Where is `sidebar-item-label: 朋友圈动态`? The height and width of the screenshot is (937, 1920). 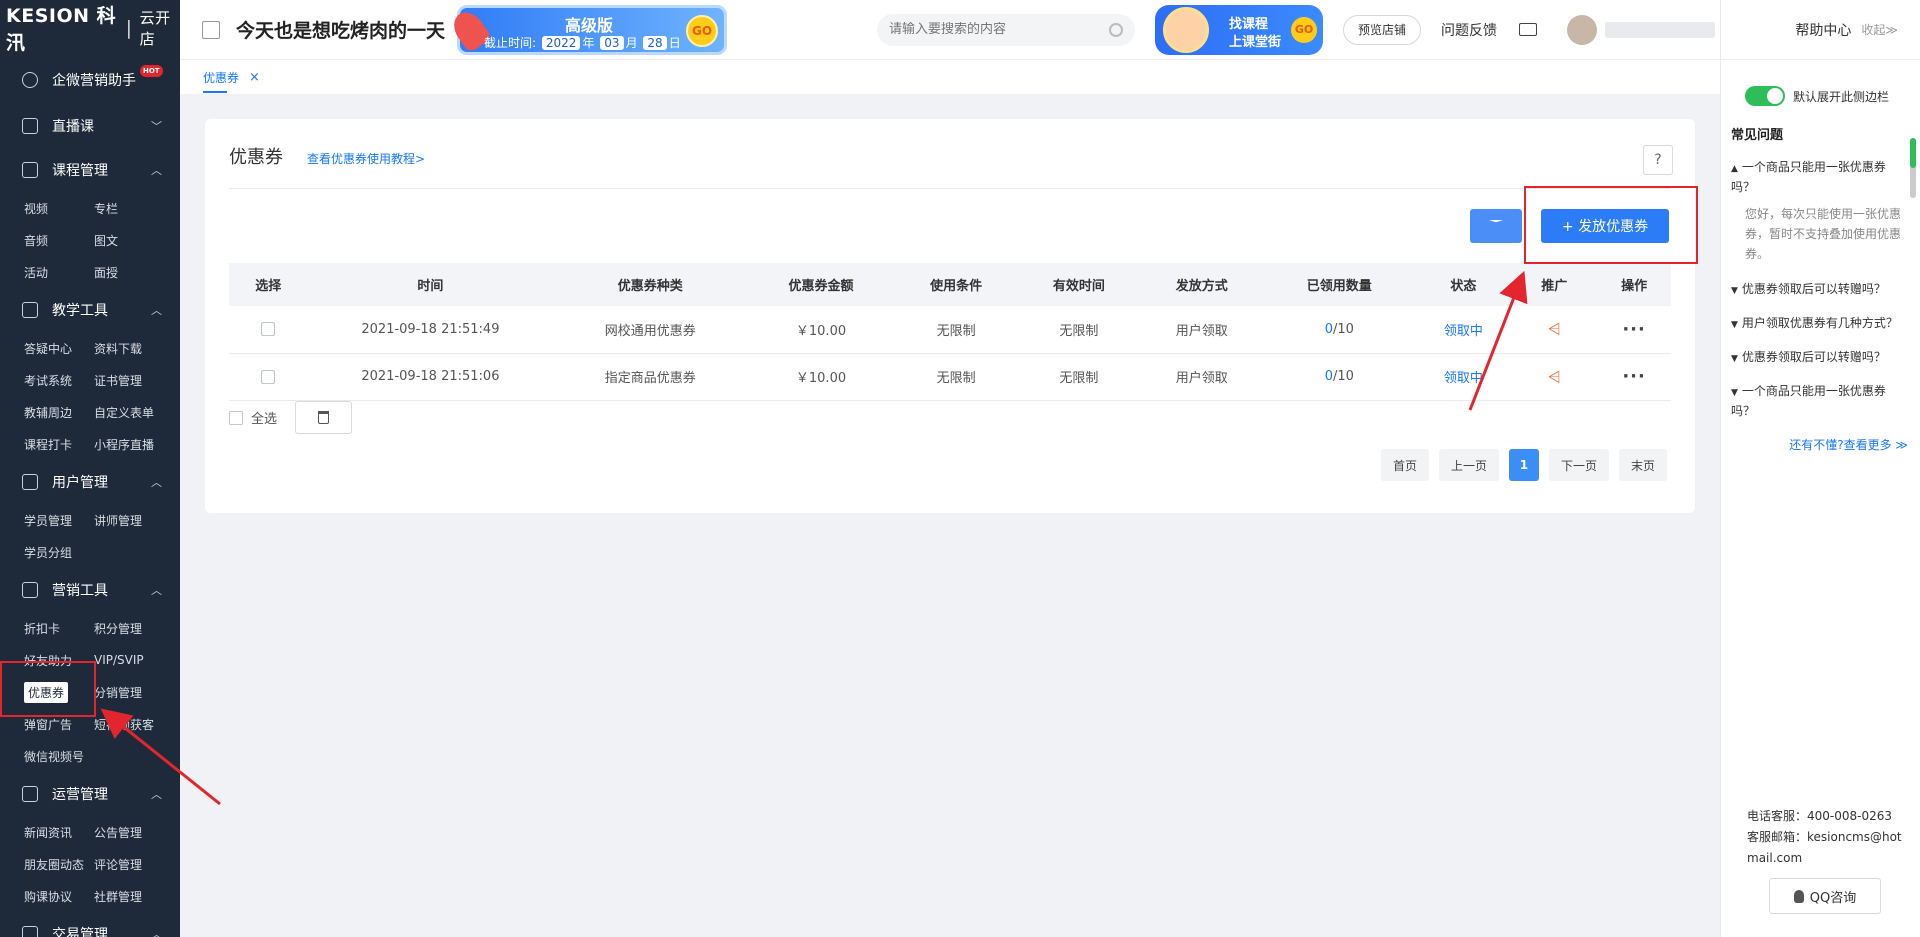
sidebar-item-label: 朋友圈动态 is located at coordinates (54, 864).